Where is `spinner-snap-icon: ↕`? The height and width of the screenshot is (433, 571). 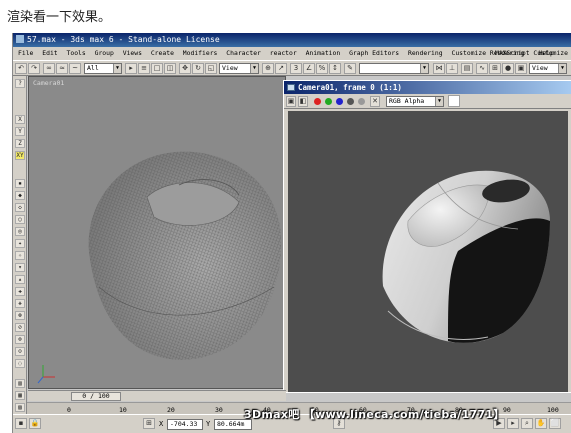 spinner-snap-icon: ↕ is located at coordinates (335, 68).